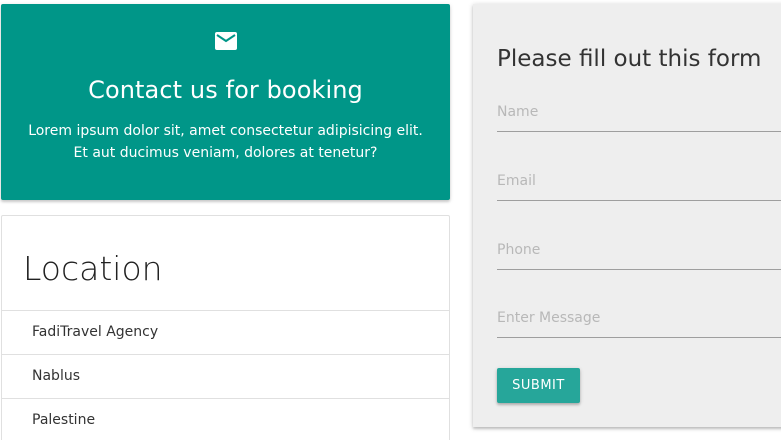 The height and width of the screenshot is (440, 781). I want to click on location-item-country: Palestine, so click(225, 419).